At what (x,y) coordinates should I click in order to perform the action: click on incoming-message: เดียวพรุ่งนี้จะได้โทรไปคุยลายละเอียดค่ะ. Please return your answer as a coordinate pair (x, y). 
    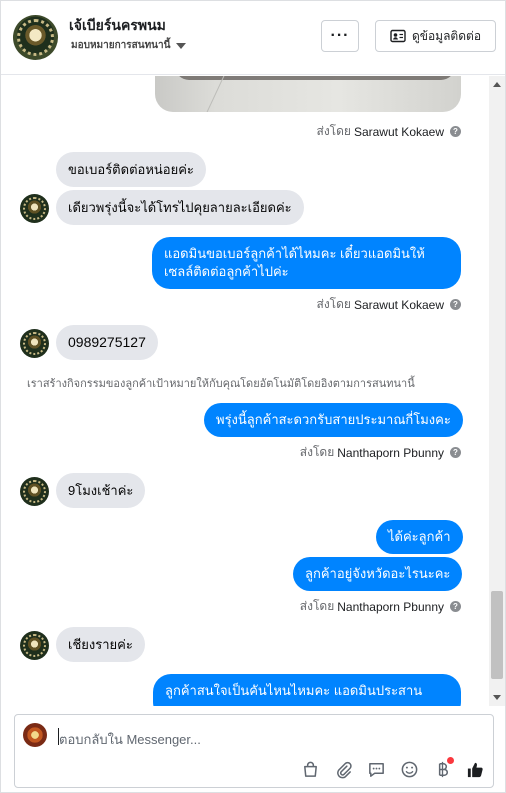
    Looking at the image, I should click on (180, 207).